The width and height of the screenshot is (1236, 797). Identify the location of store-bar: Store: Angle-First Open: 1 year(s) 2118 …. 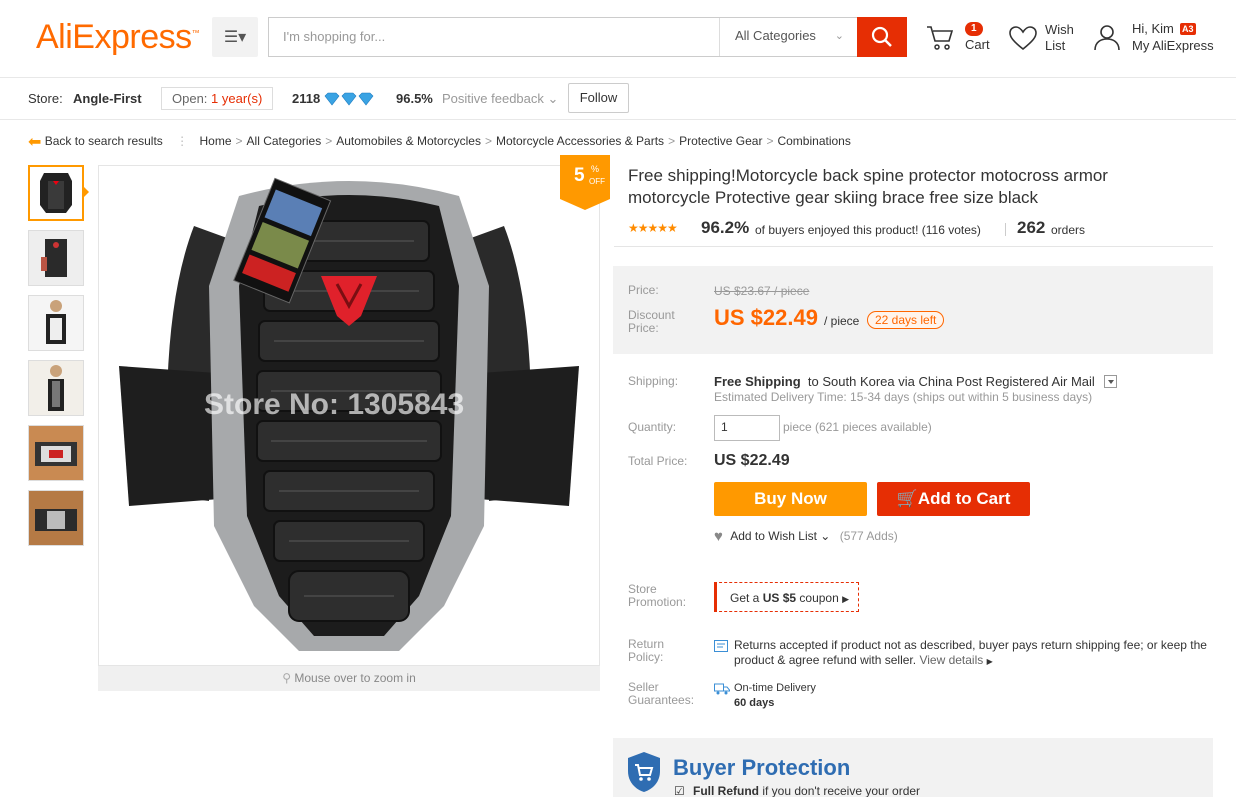
(618, 99).